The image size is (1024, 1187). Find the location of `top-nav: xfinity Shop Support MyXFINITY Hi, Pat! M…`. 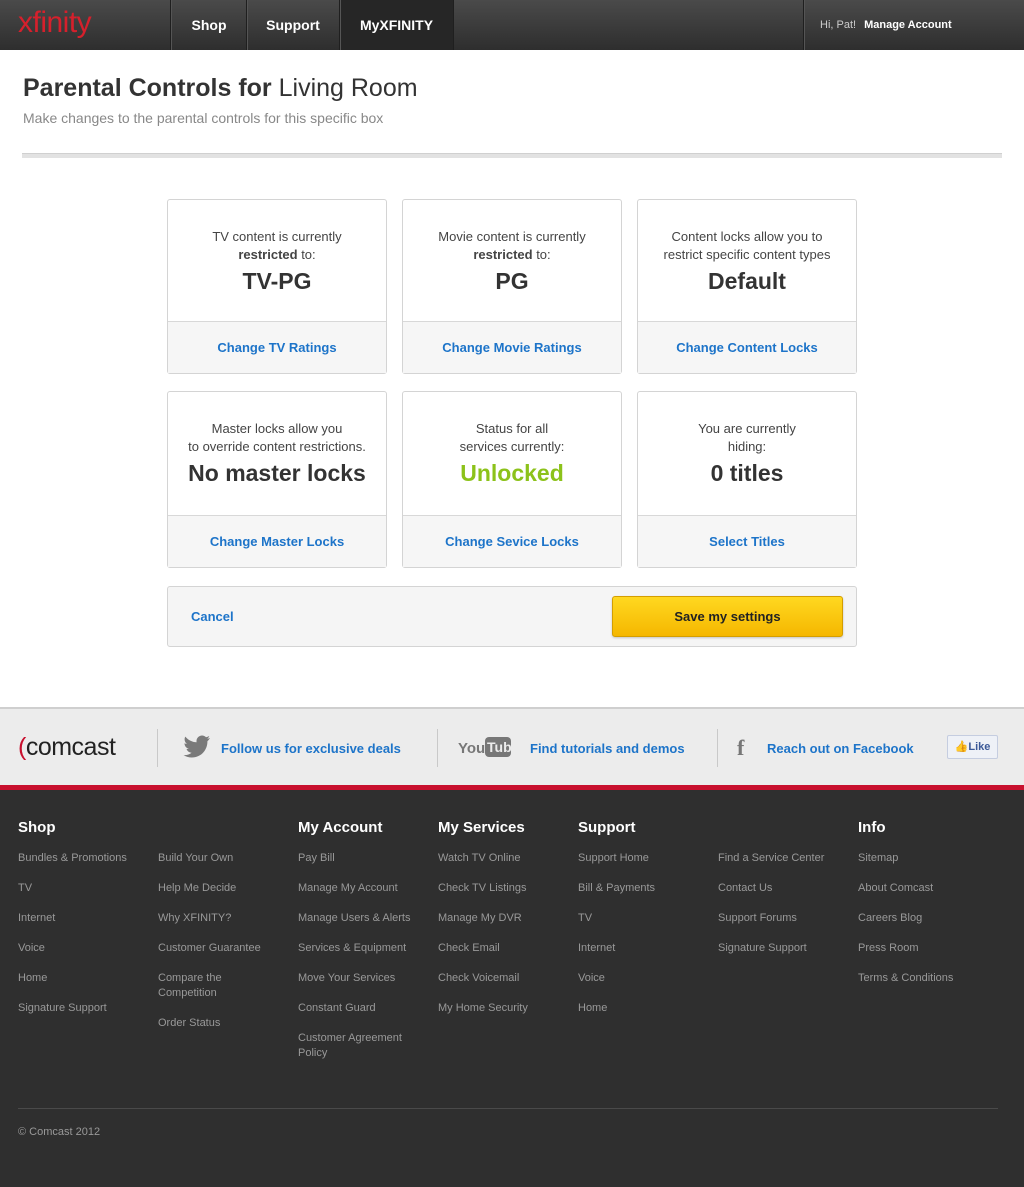

top-nav: xfinity Shop Support MyXFINITY Hi, Pat! M… is located at coordinates (512, 25).